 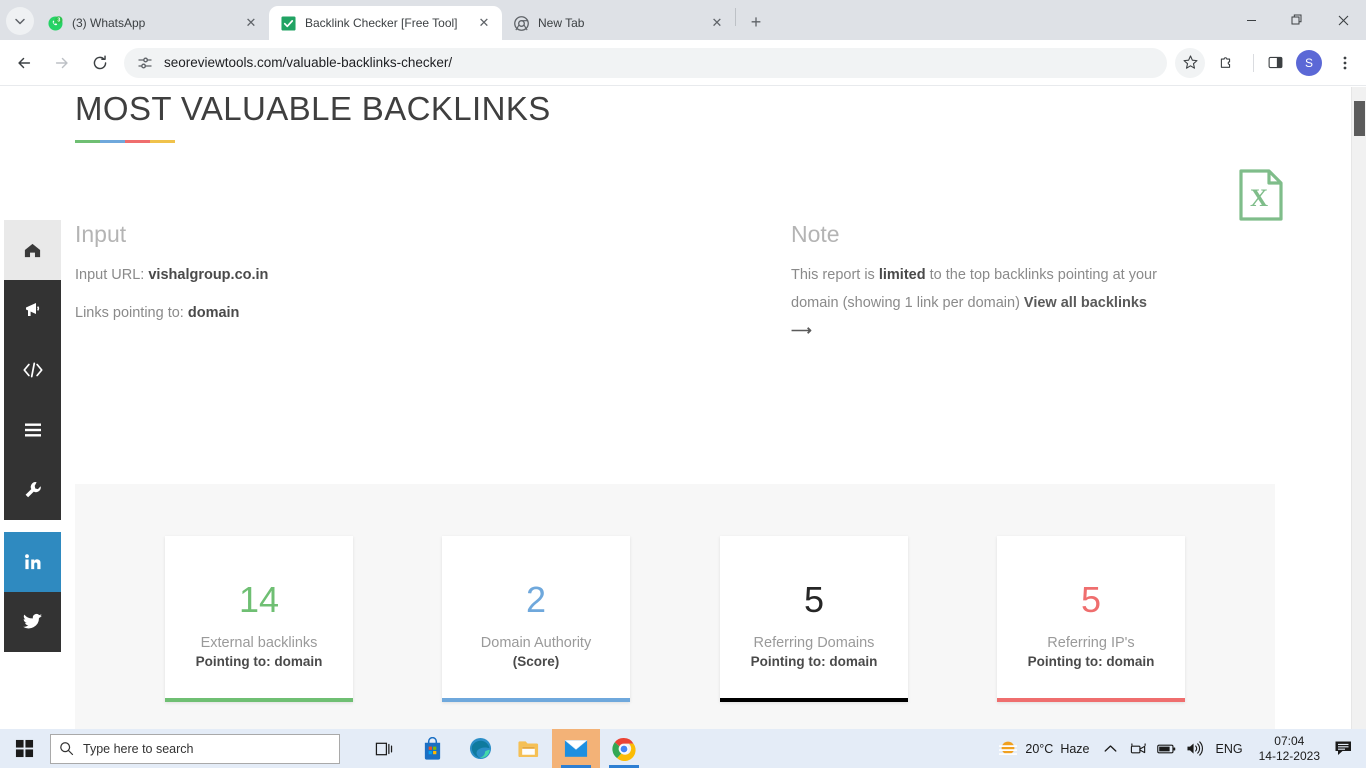 I want to click on chrome-menu-button, so click(x=1345, y=63).